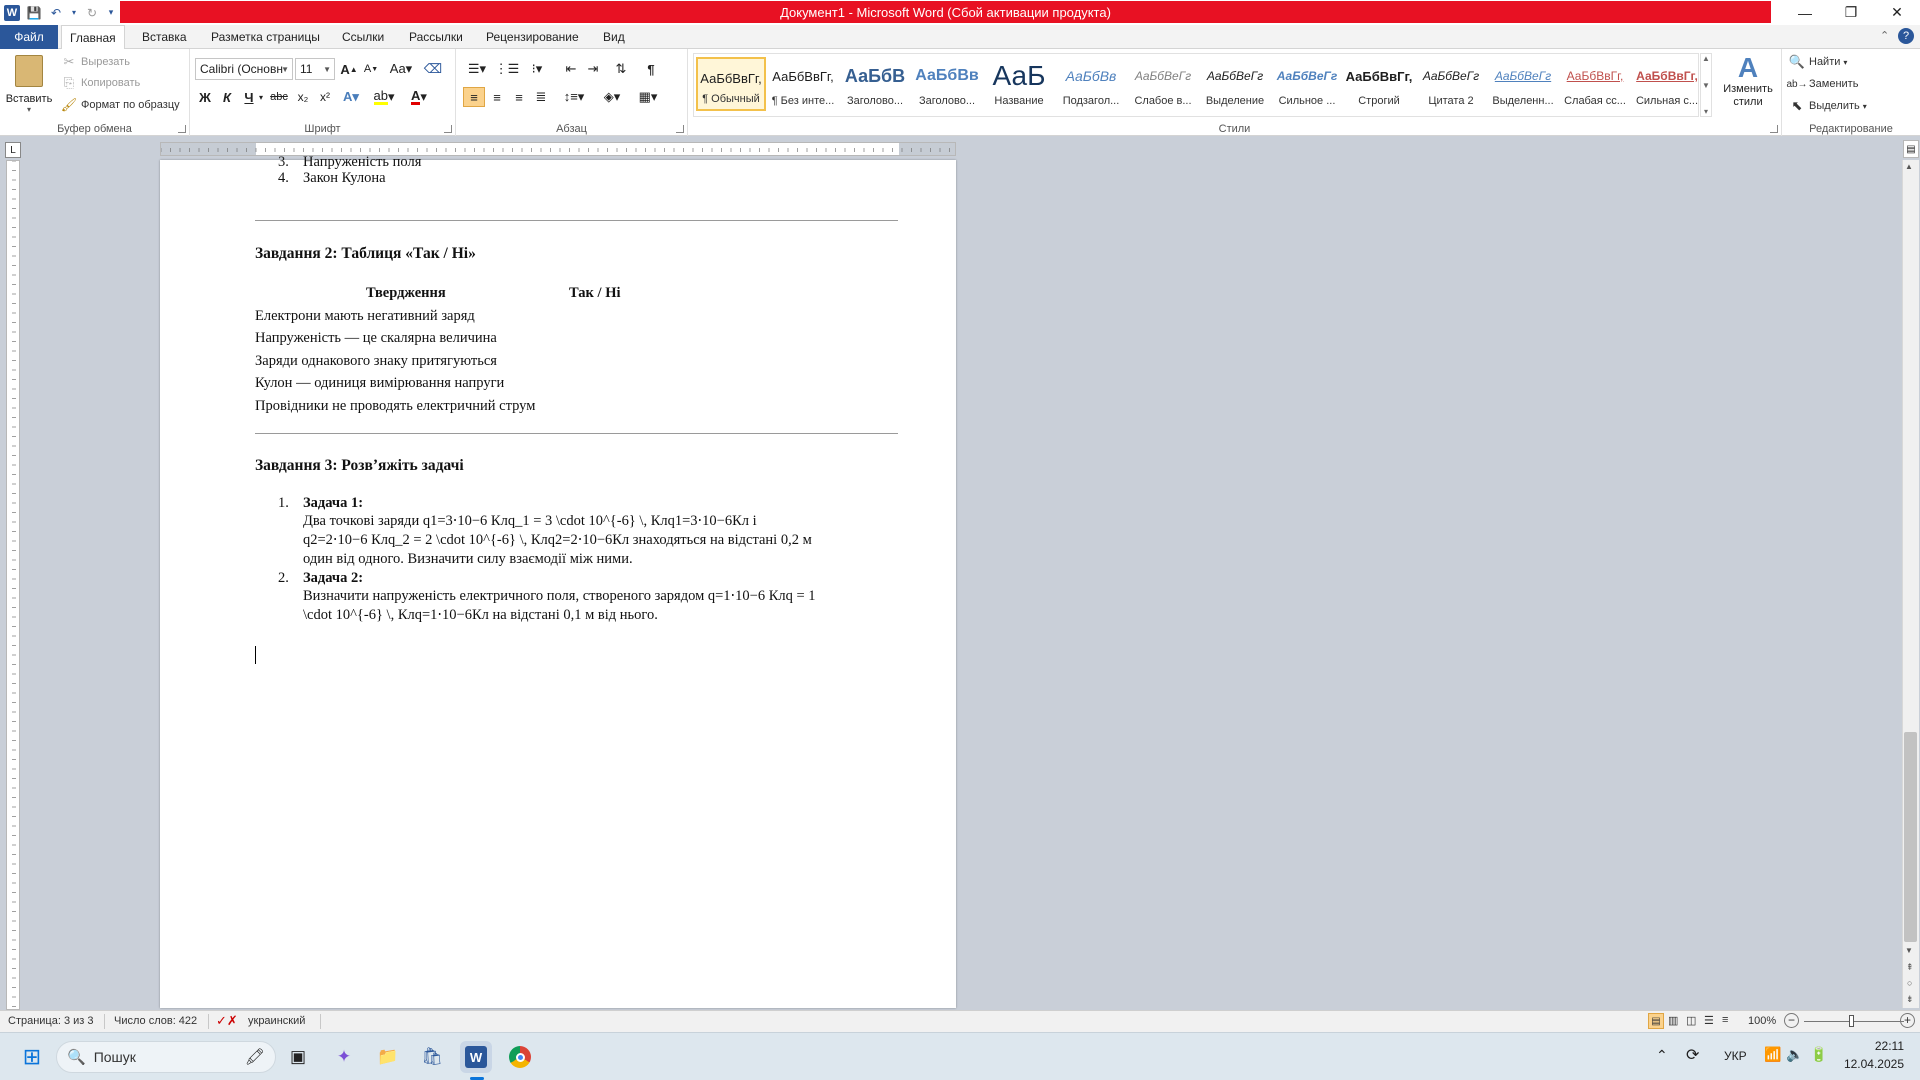 Image resolution: width=1920 pixels, height=1080 pixels. What do you see at coordinates (1662, 1055) in the screenshot?
I see `tray-chevron-icon: ⌃` at bounding box center [1662, 1055].